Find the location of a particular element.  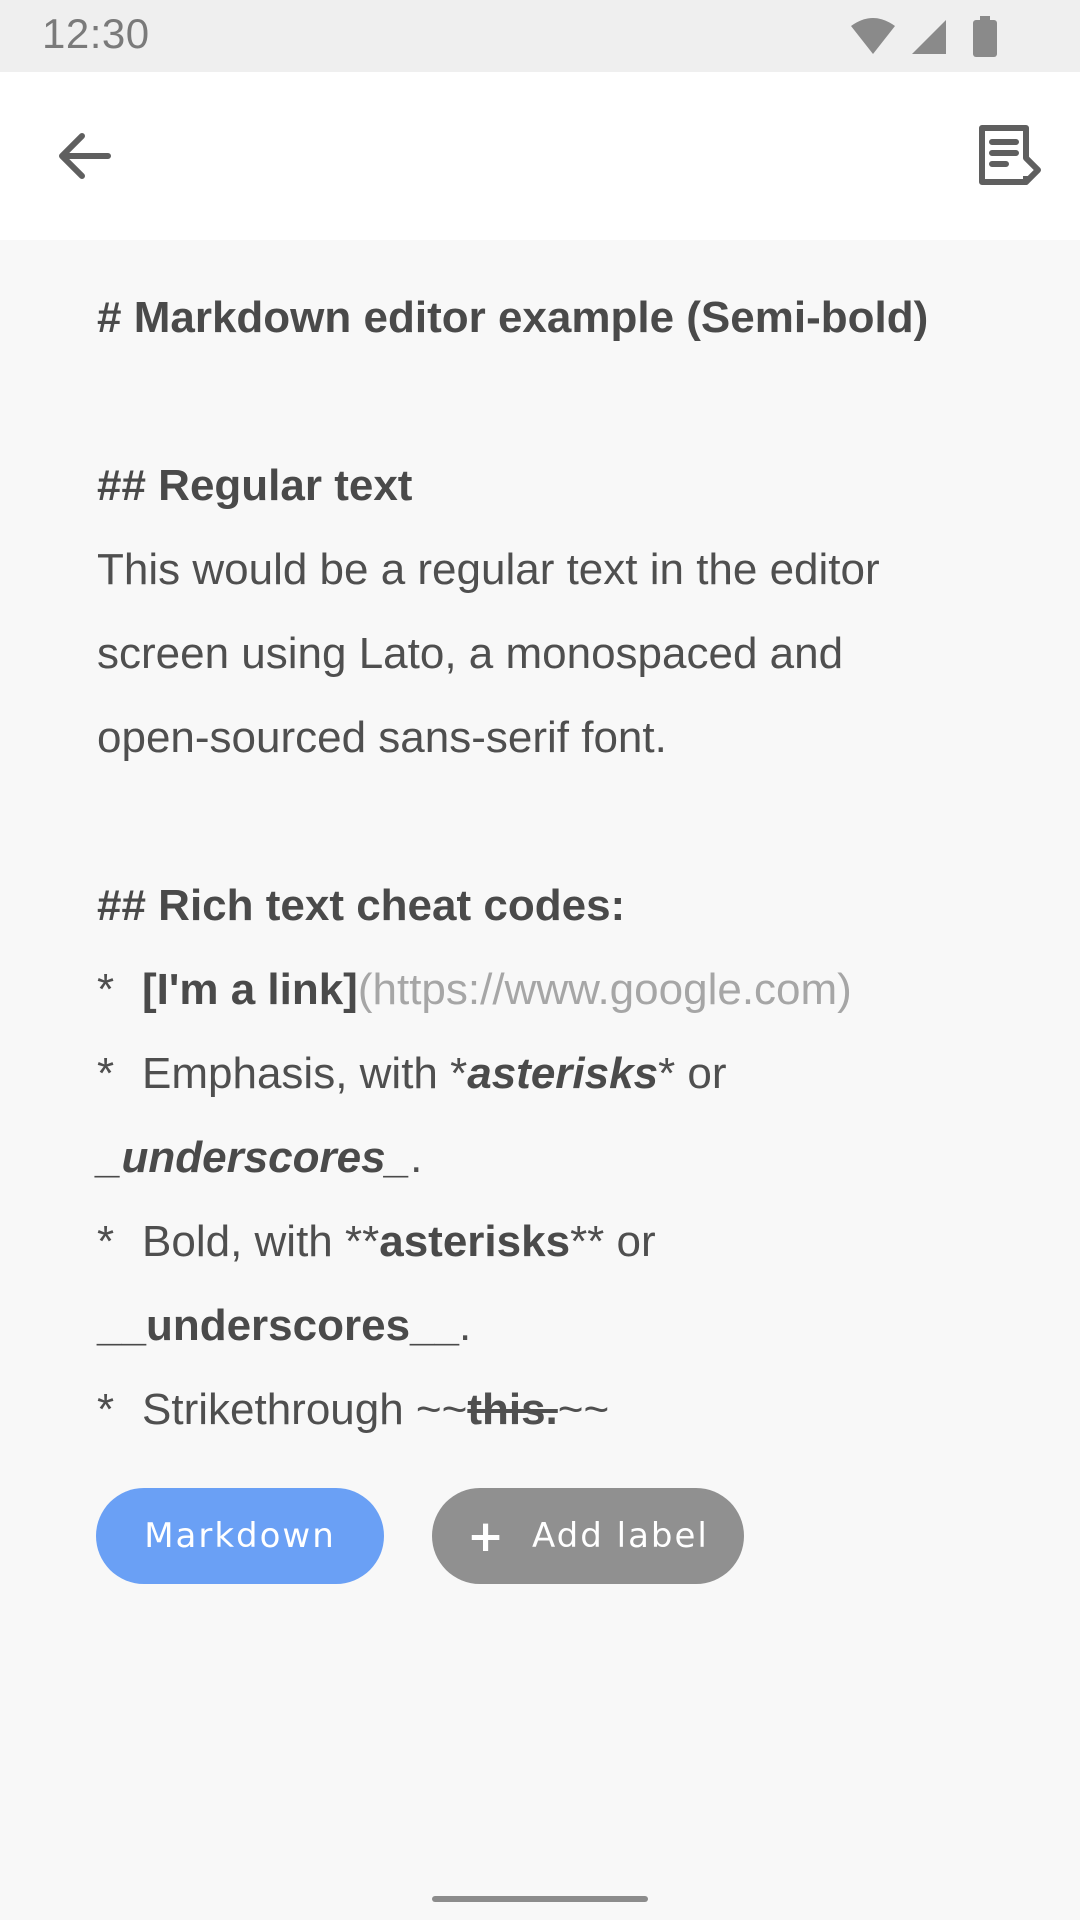

heading-2-rich: ## Rich text cheat codes: is located at coordinates (361, 905).